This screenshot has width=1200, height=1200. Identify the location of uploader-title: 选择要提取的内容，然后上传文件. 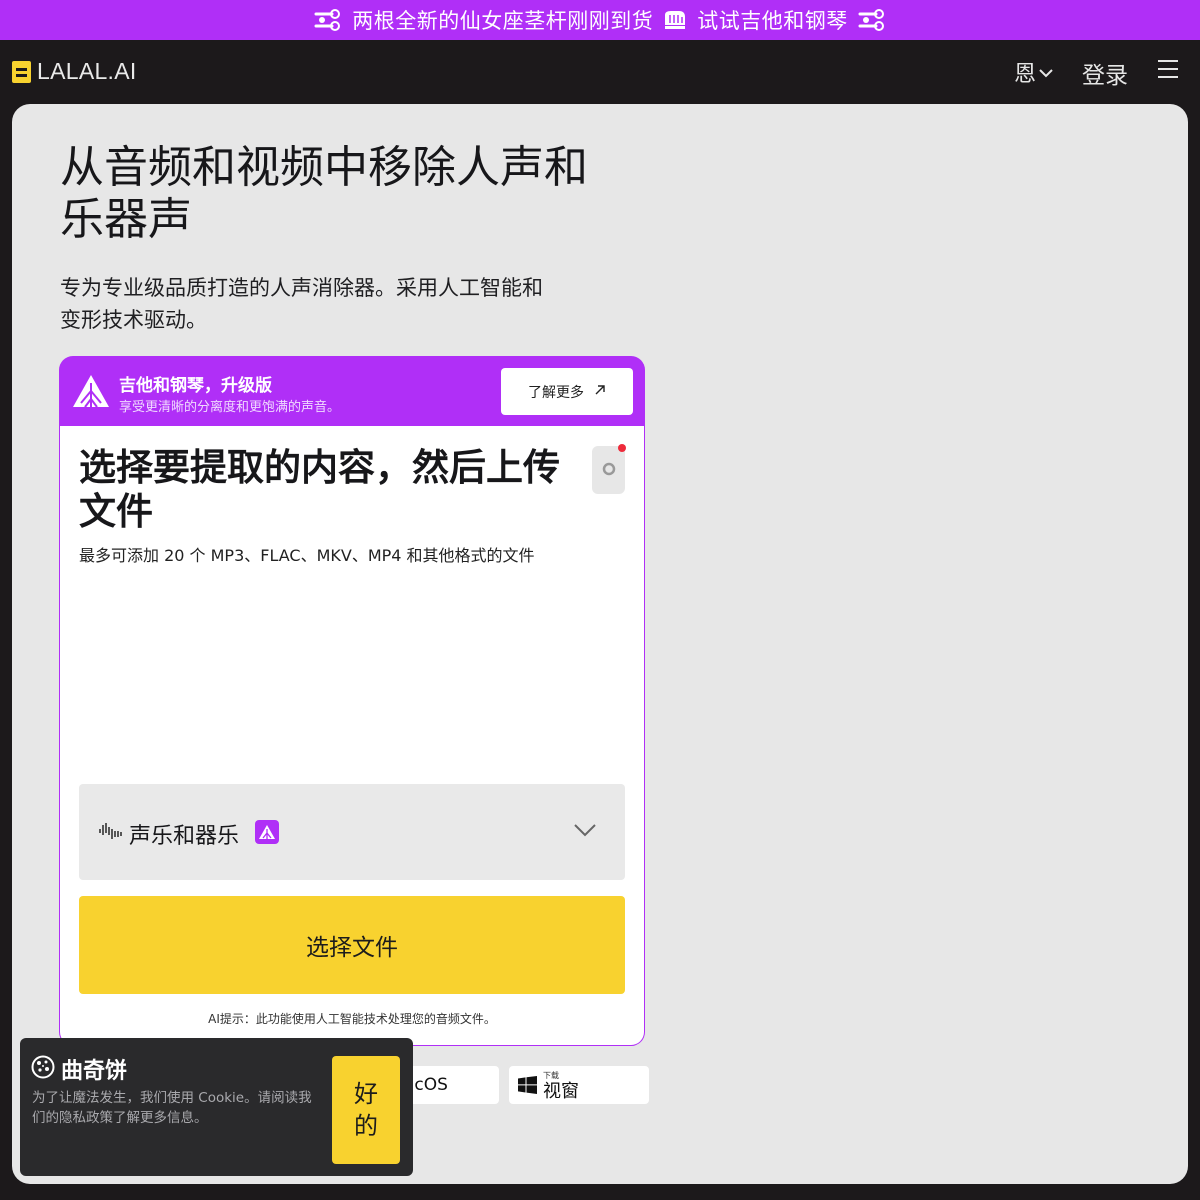
(319, 489).